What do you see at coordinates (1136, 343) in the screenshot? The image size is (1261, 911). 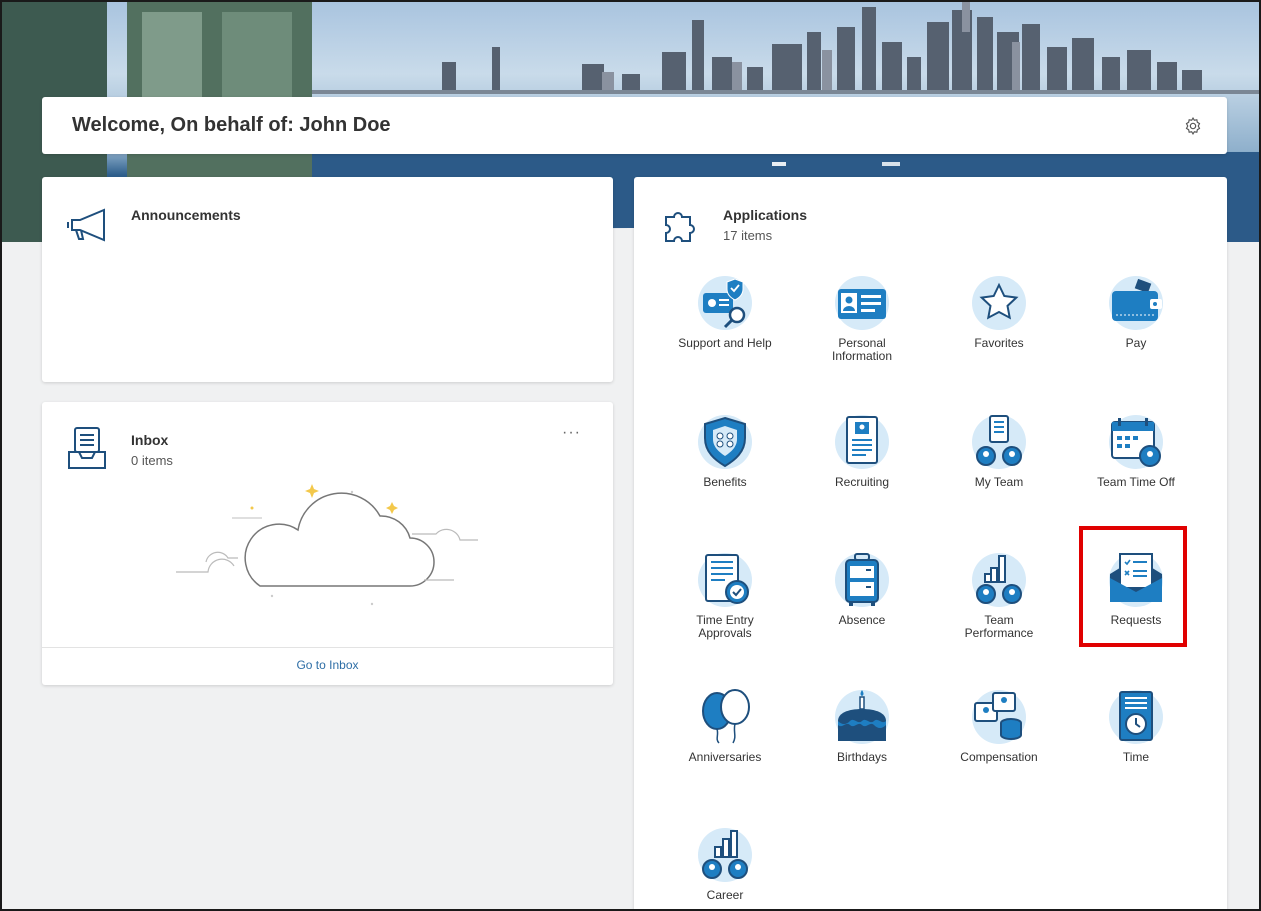 I see `app-label: Pay` at bounding box center [1136, 343].